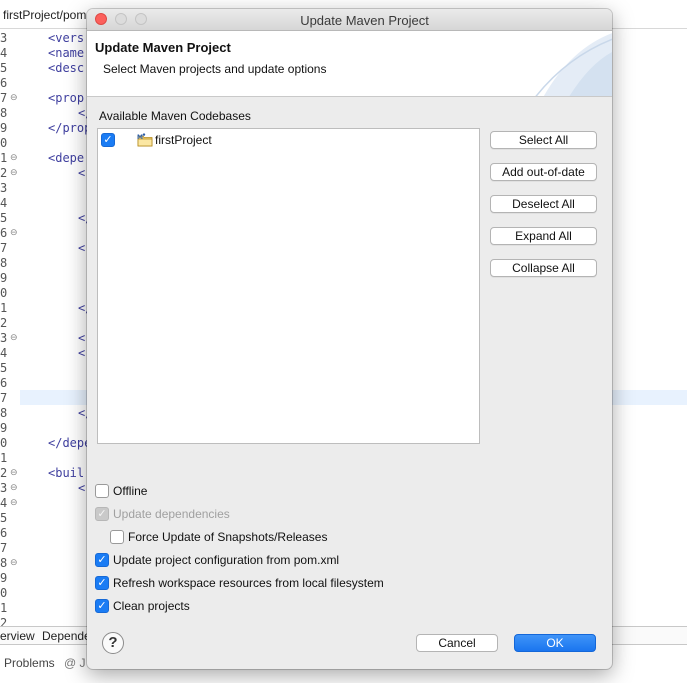  What do you see at coordinates (117, 537) in the screenshot?
I see `force-update-checkbox` at bounding box center [117, 537].